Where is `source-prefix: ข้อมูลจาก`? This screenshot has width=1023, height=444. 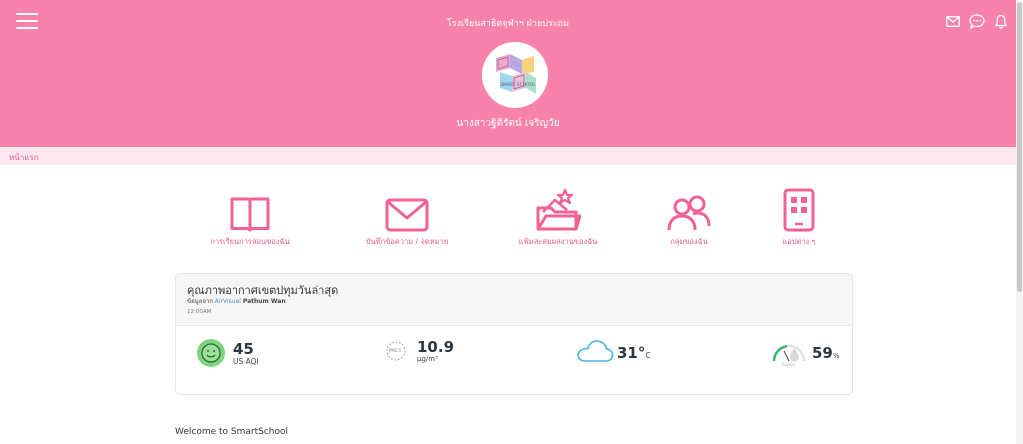
source-prefix: ข้อมูลจาก is located at coordinates (200, 301).